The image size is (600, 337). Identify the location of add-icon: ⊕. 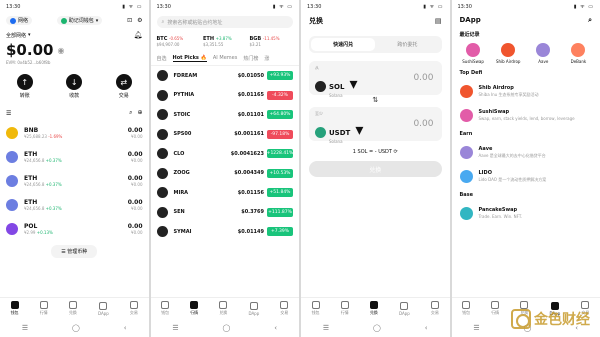
(139, 113).